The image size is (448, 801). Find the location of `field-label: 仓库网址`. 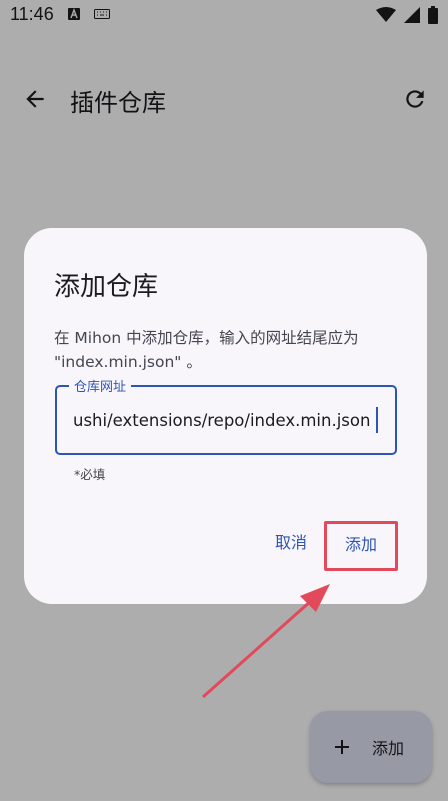

field-label: 仓库网址 is located at coordinates (100, 387).